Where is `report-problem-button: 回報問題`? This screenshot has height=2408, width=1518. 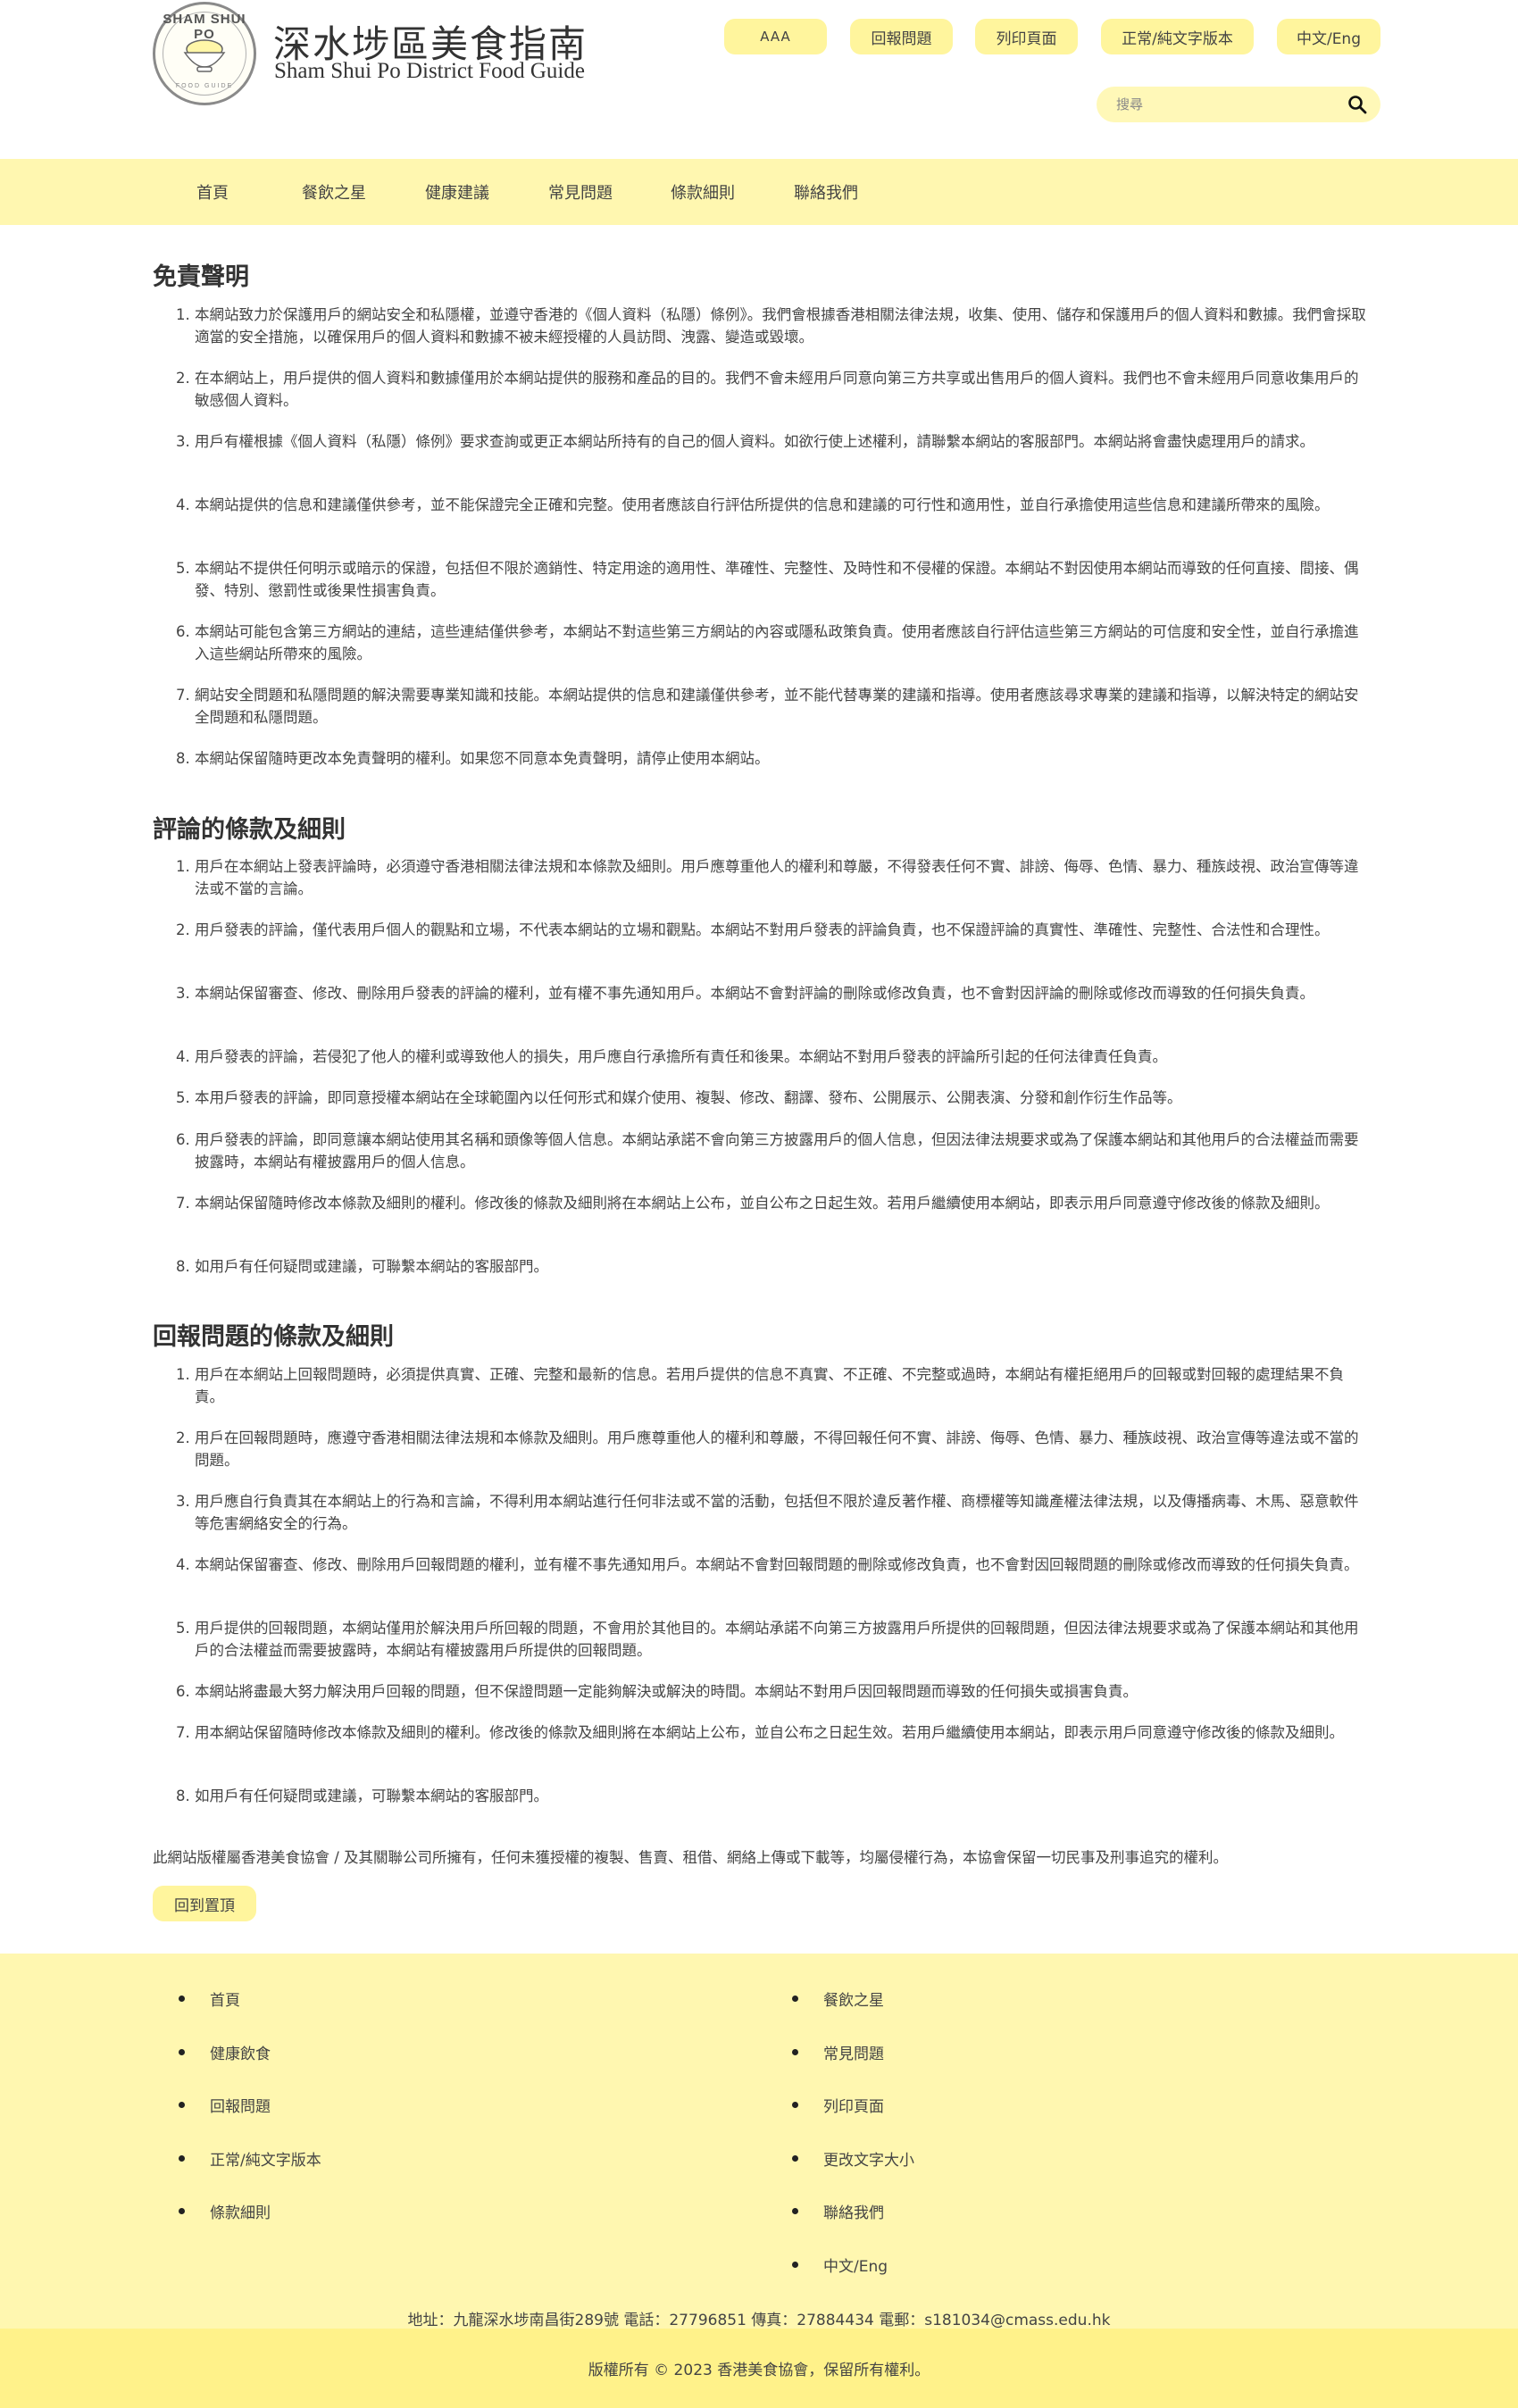
report-problem-button: 回報問題 is located at coordinates (902, 36).